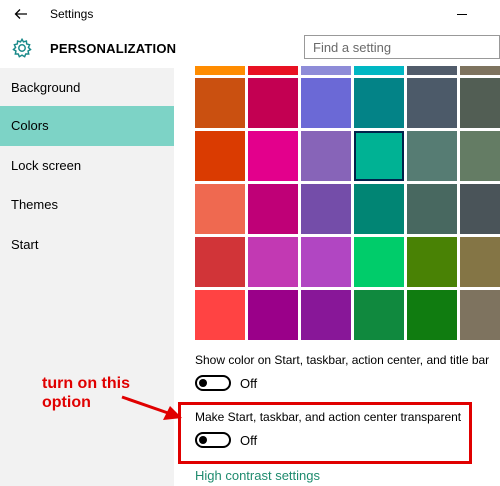 Image resolution: width=500 pixels, height=486 pixels. I want to click on minimize-button, so click(462, 14).